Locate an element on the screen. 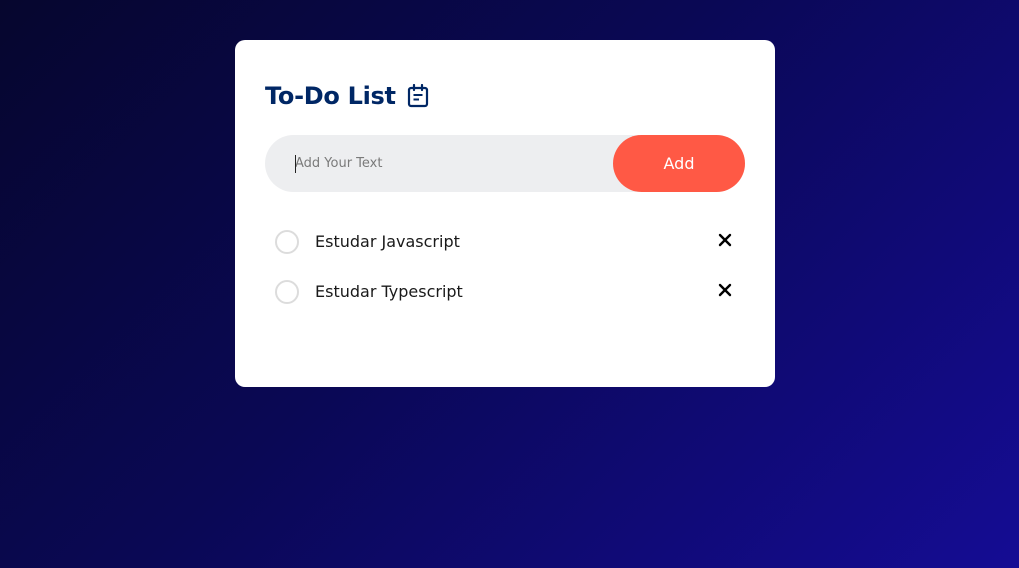 The image size is (1019, 568). list-item: Estudar Javascript is located at coordinates (505, 242).